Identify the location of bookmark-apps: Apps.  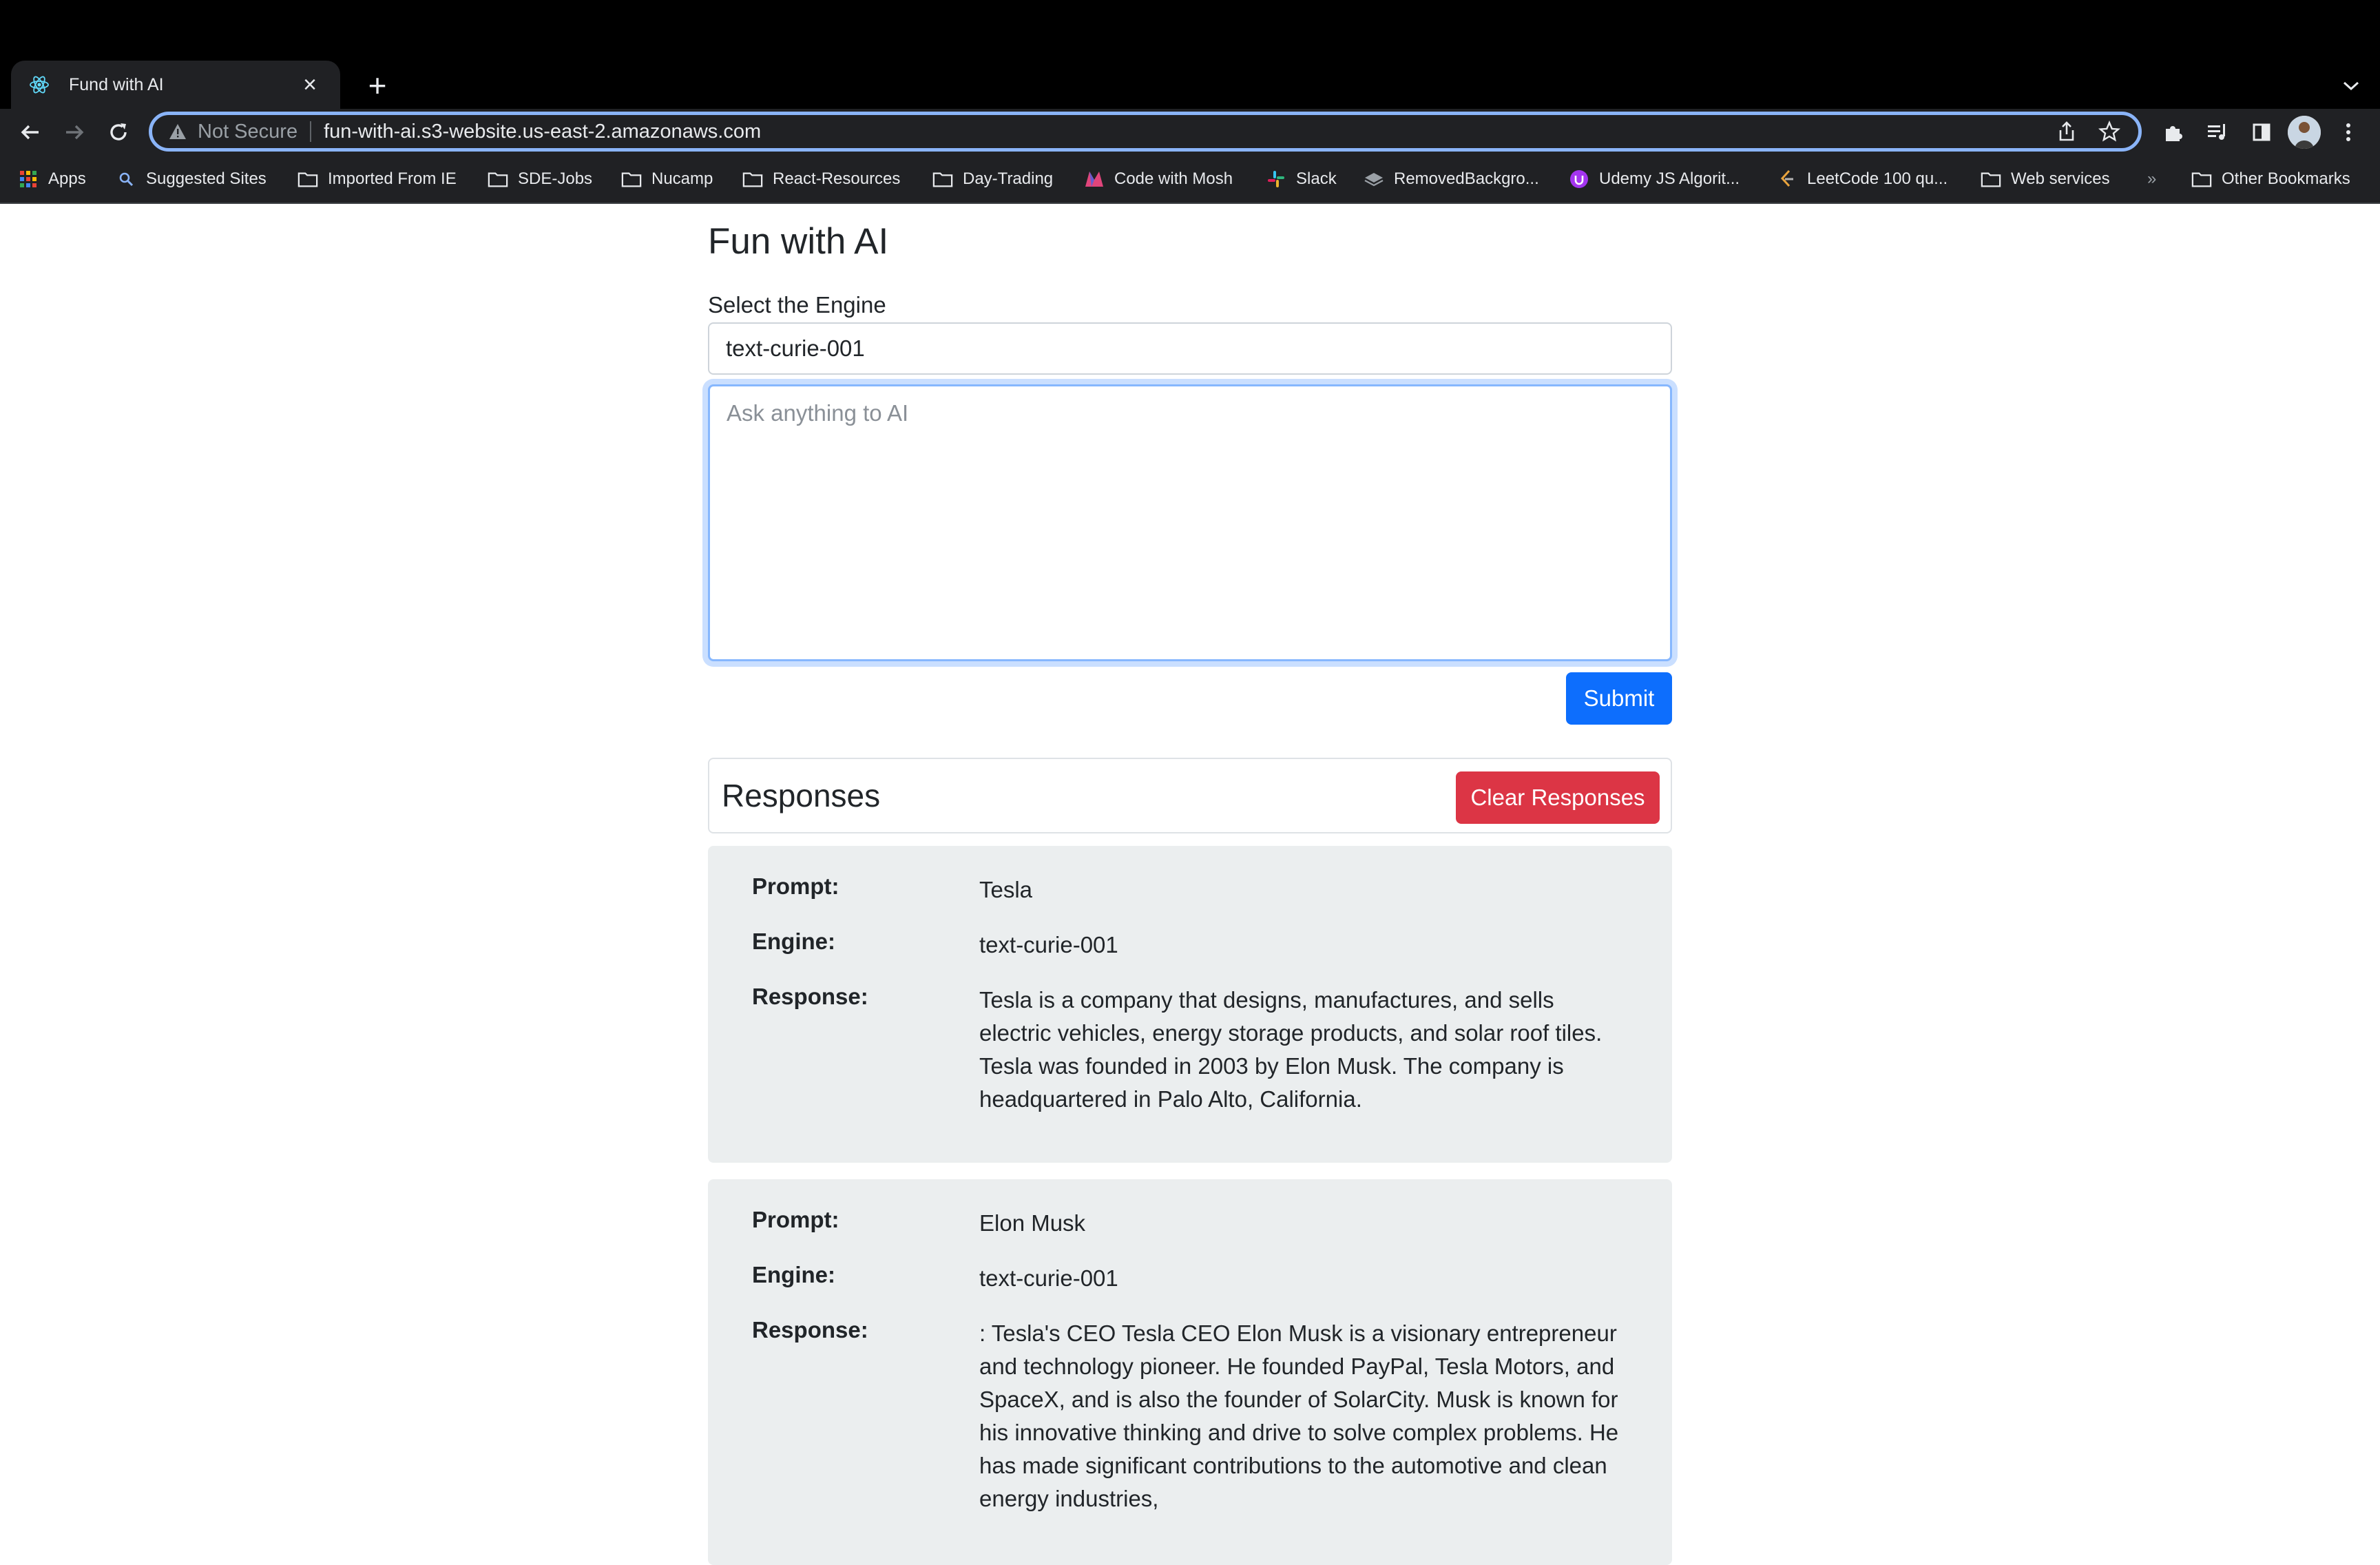
(52, 179).